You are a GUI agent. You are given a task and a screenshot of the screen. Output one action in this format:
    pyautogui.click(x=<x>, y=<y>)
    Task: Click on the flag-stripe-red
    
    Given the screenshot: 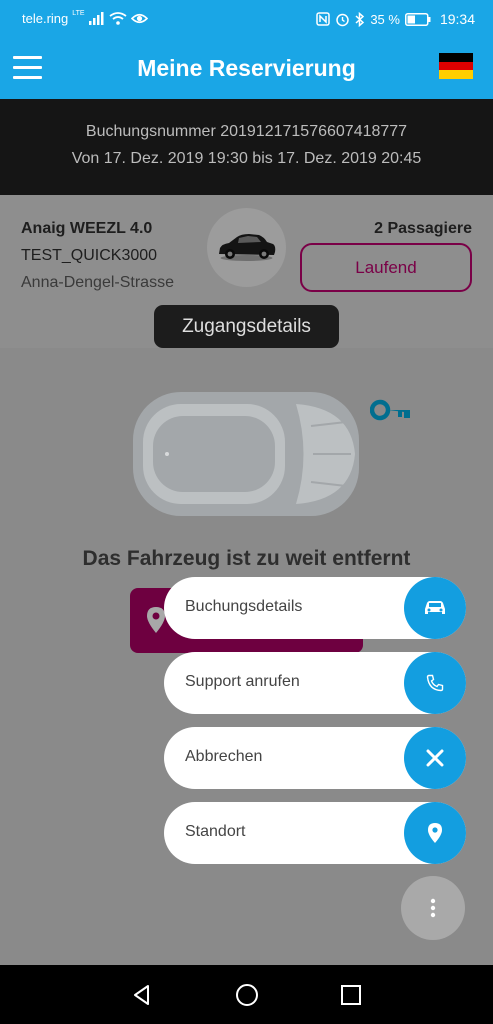 What is the action you would take?
    pyautogui.click(x=456, y=66)
    